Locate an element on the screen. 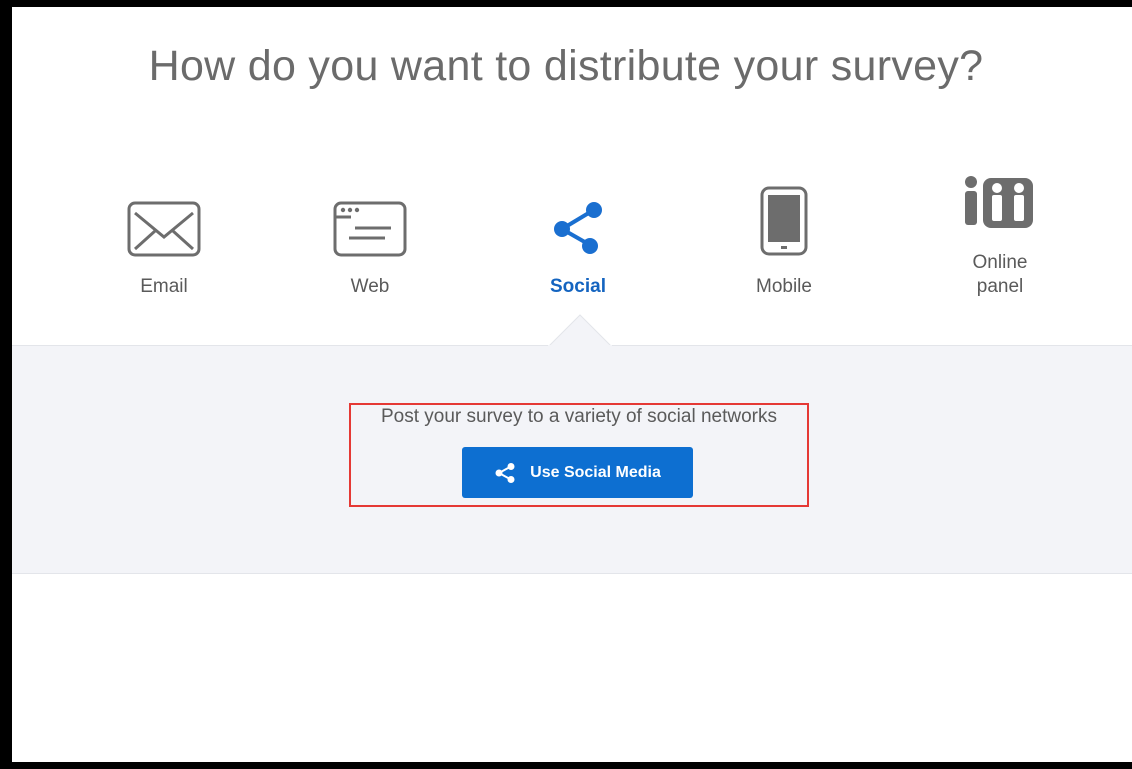  people-panel-icon is located at coordinates (1000, 194).